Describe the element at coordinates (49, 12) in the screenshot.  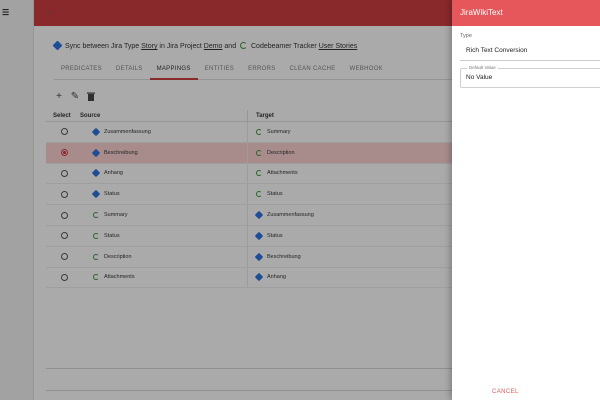
I see `collapse-chevron-icon: ‹` at that location.